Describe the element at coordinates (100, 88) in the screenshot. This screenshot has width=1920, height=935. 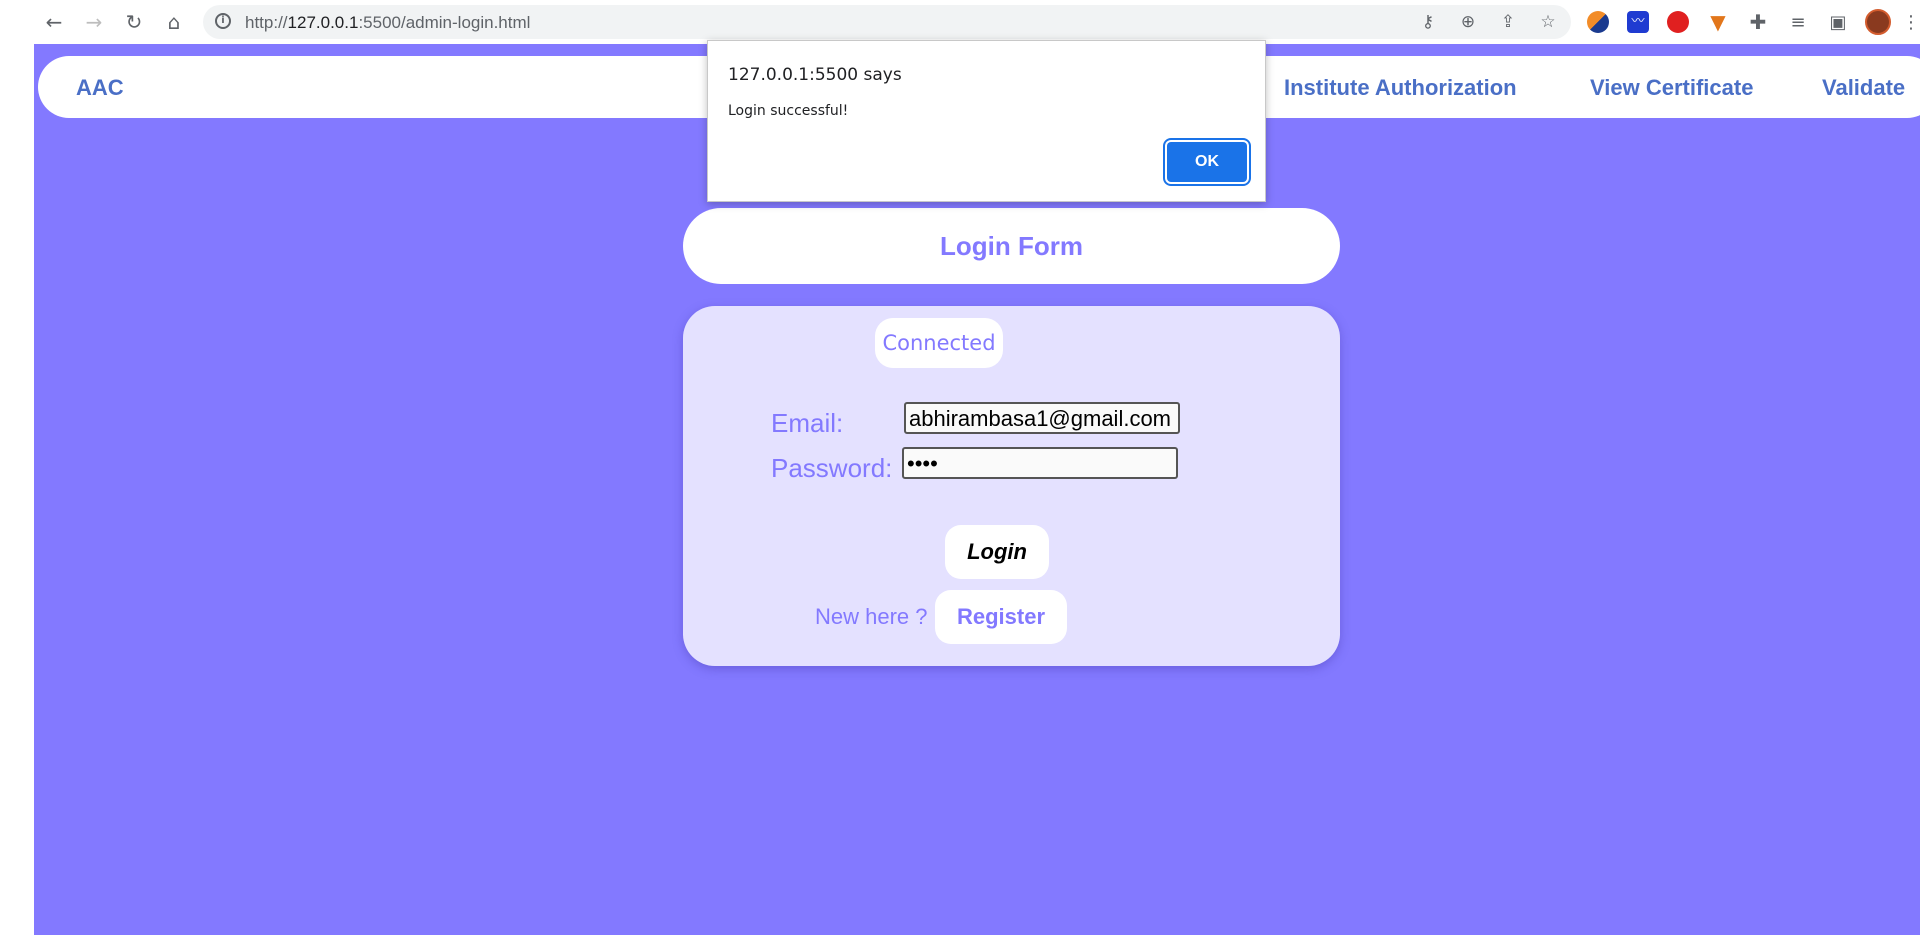
I see `brand-link: AAC` at that location.